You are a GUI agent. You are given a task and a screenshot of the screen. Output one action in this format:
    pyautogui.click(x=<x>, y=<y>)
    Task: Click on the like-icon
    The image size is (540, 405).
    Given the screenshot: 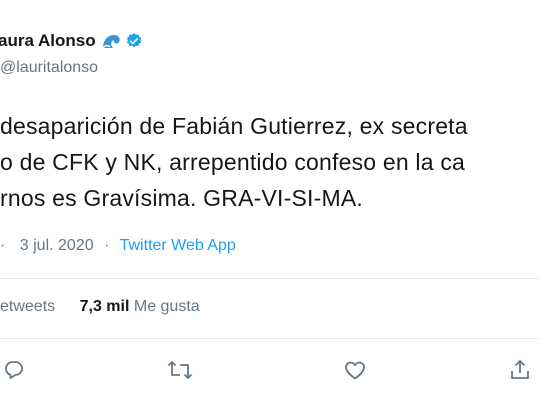 What is the action you would take?
    pyautogui.click(x=355, y=370)
    